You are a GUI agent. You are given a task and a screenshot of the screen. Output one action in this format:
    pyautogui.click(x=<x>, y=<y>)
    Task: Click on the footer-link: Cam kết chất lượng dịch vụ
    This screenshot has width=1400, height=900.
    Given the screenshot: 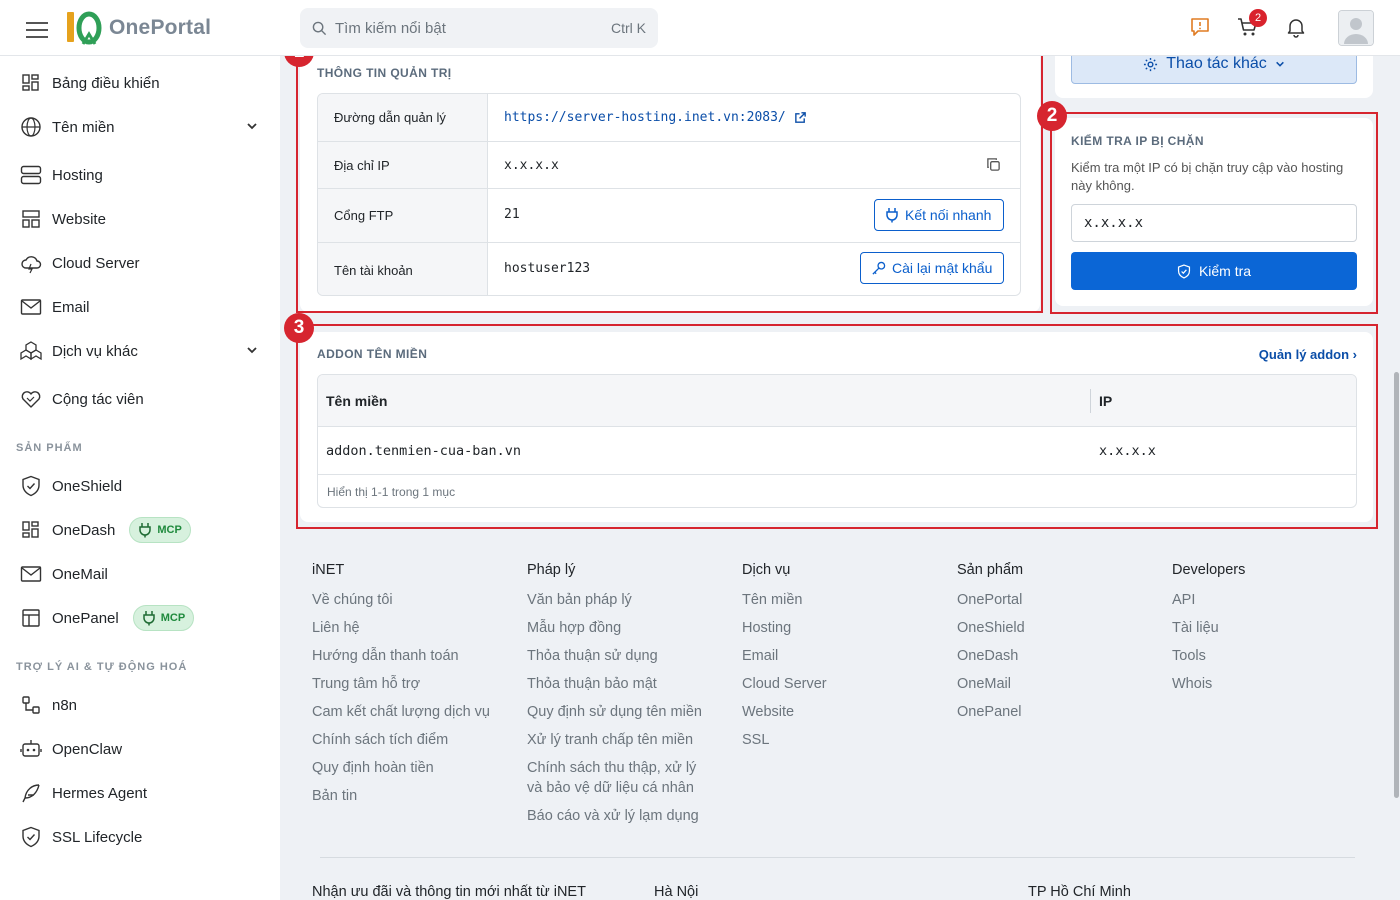 What is the action you would take?
    pyautogui.click(x=412, y=712)
    